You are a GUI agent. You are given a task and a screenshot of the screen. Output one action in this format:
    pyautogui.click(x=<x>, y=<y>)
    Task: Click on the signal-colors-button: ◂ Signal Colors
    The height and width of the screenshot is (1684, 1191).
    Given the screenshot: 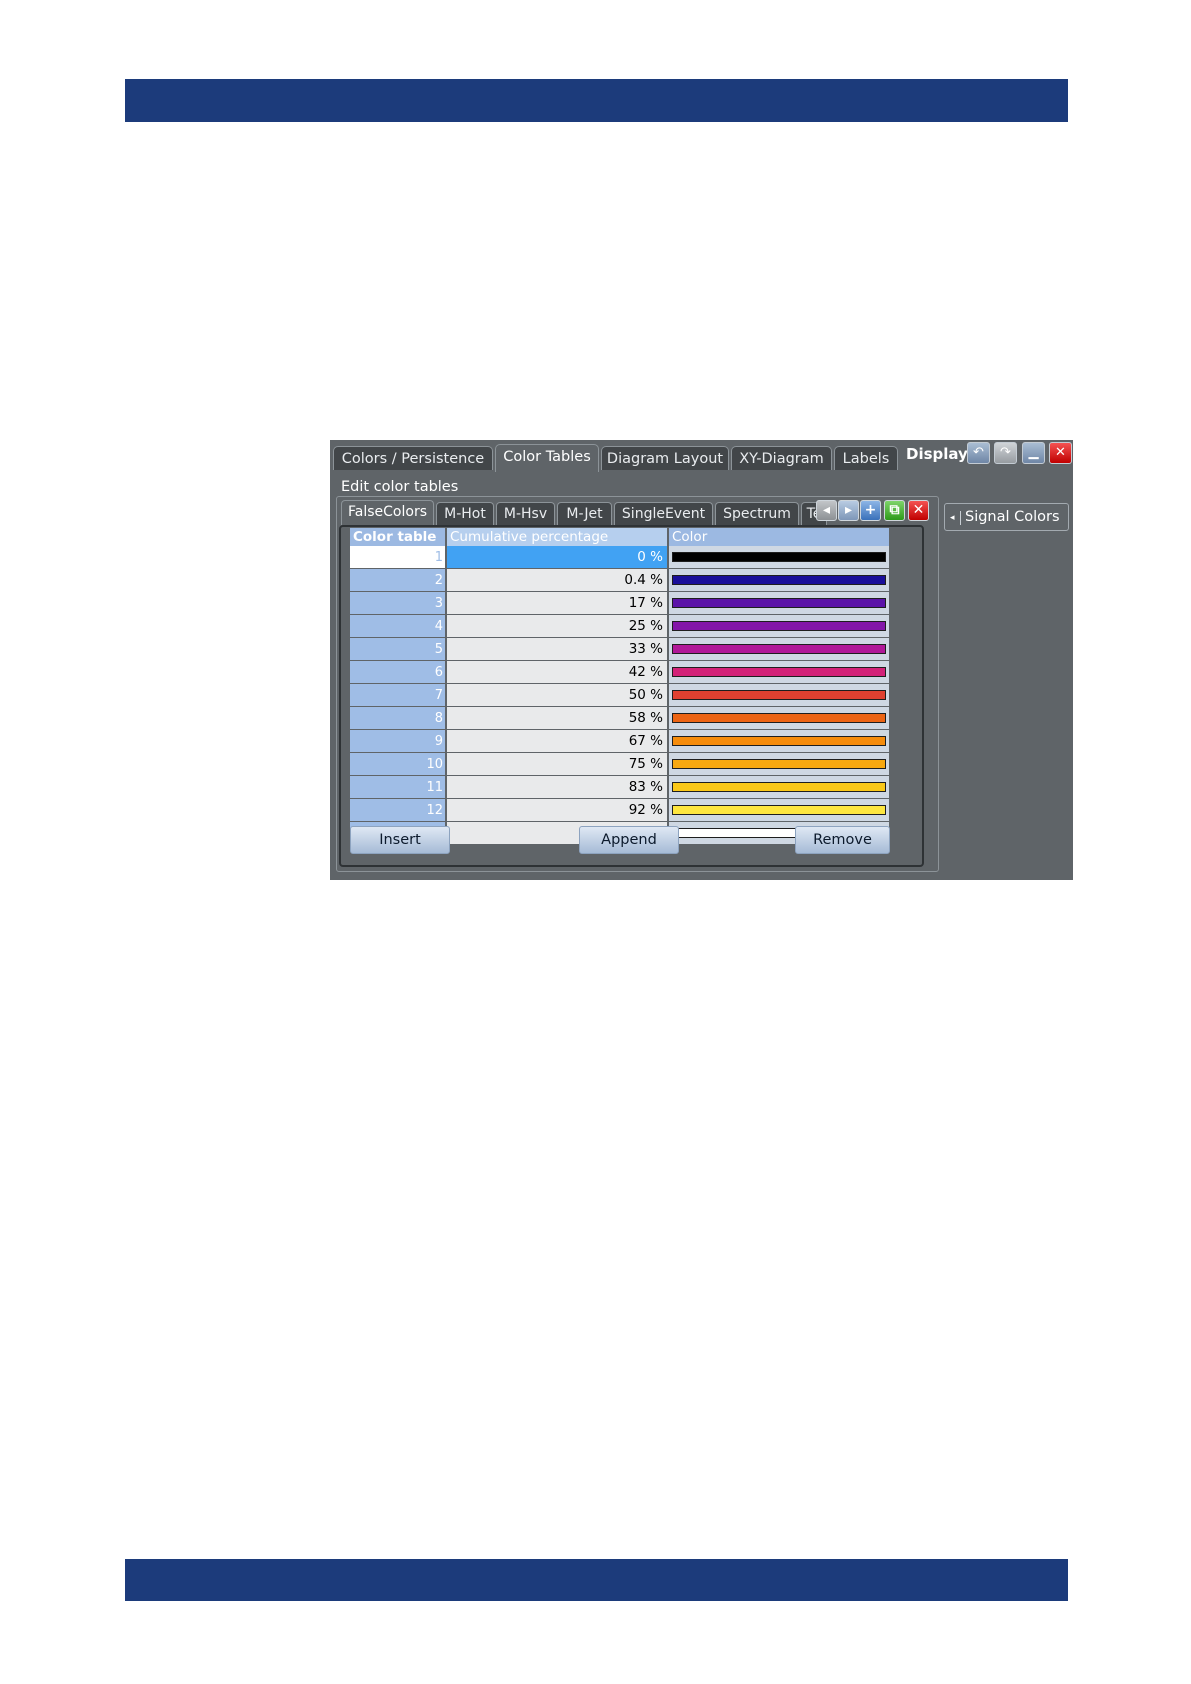 What is the action you would take?
    pyautogui.click(x=1006, y=517)
    